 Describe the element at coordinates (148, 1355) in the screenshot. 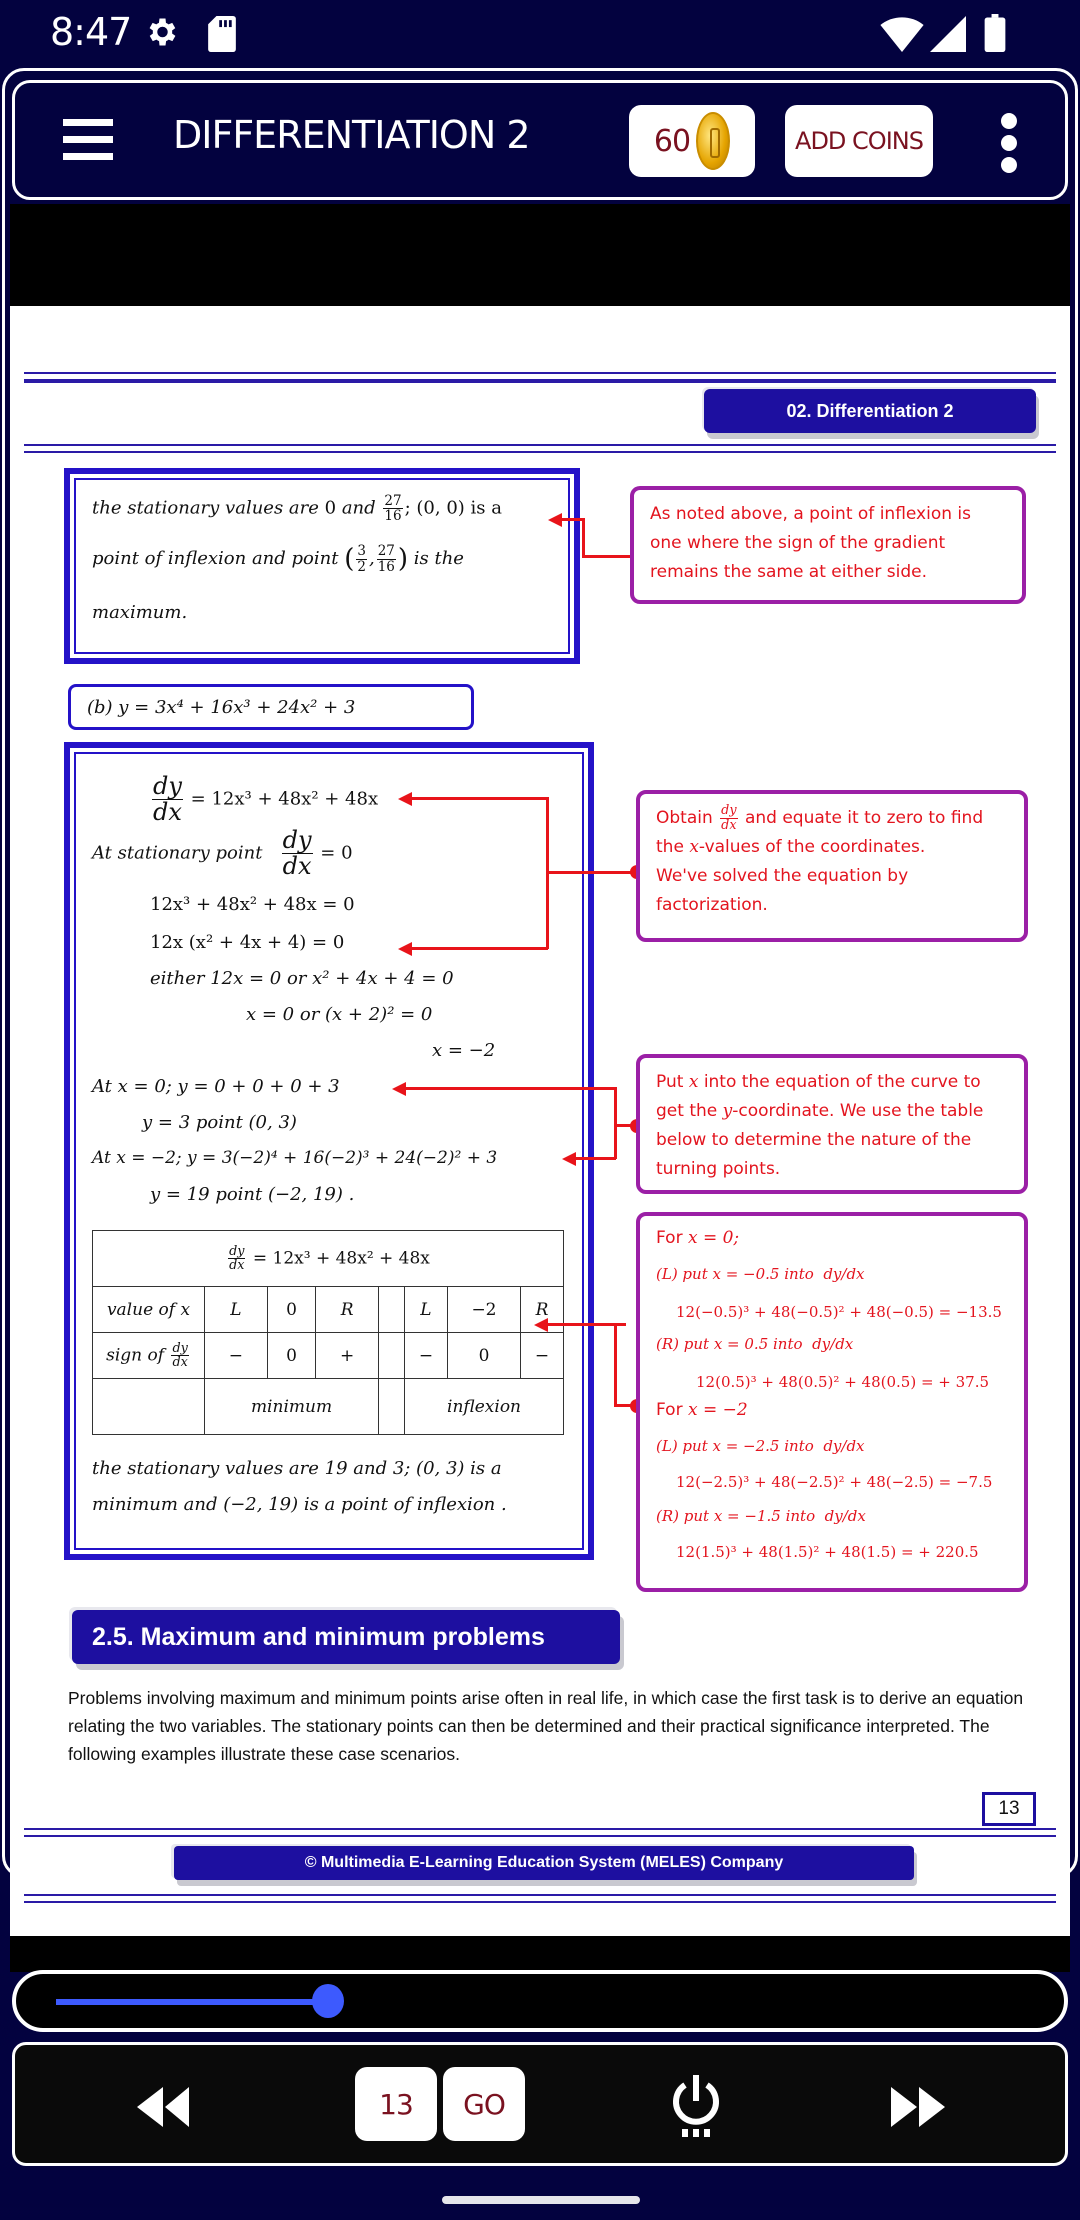

I see `table-cell: sign of dy dx` at that location.